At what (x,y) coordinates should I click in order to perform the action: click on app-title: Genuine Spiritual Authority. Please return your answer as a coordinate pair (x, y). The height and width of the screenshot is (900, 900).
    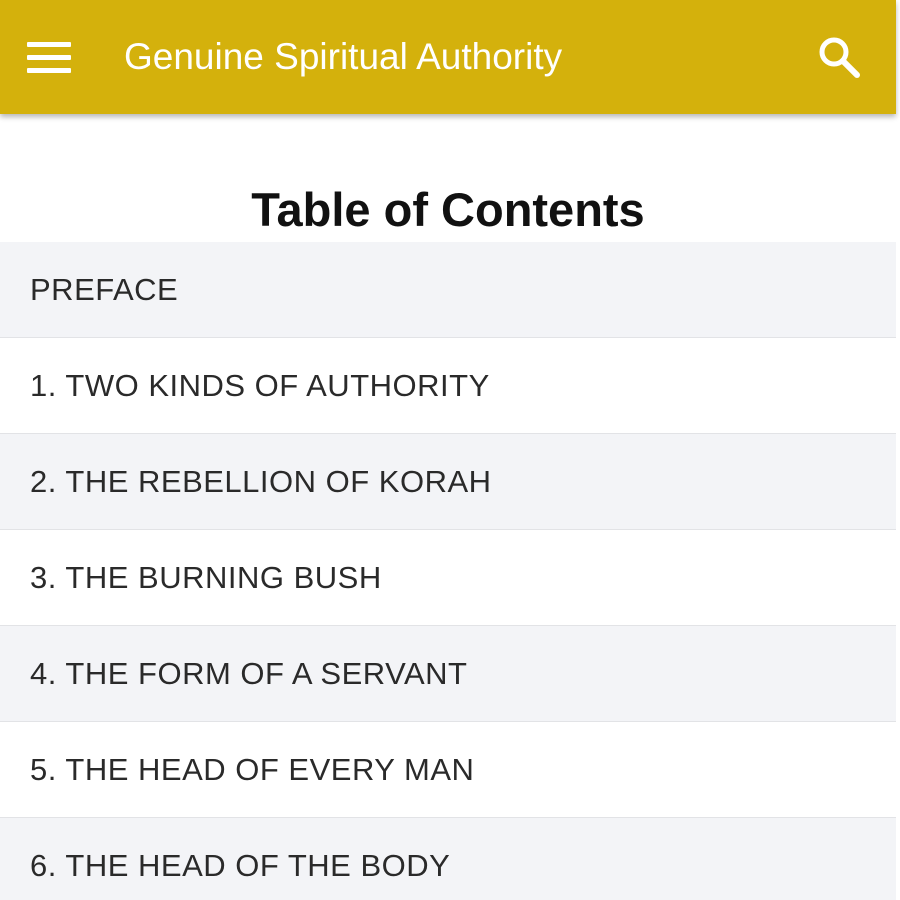
    Looking at the image, I should click on (343, 56).